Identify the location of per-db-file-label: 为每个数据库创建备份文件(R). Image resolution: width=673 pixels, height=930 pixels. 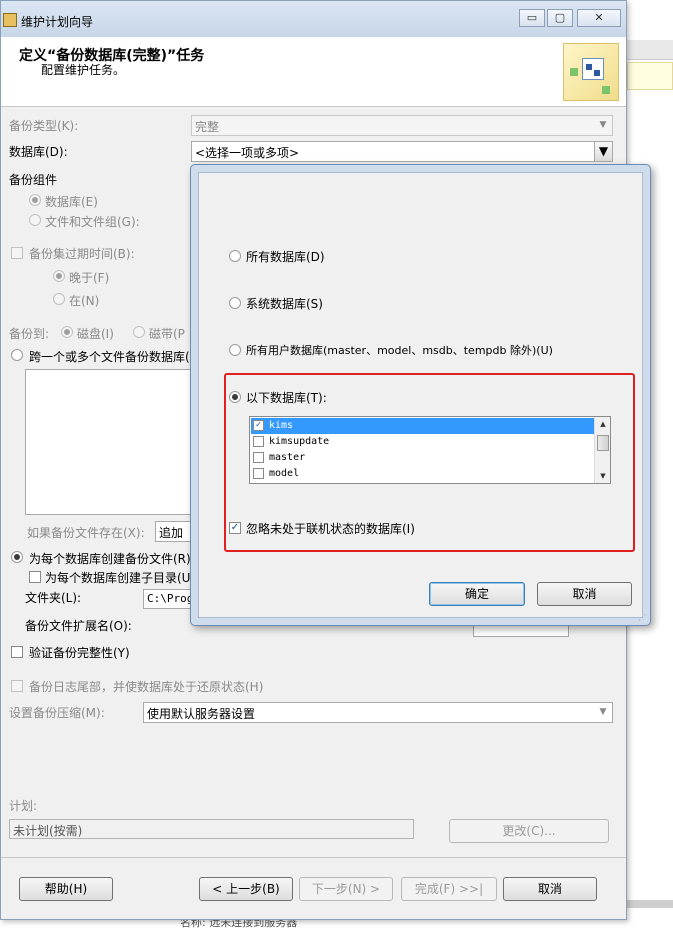
(110, 559).